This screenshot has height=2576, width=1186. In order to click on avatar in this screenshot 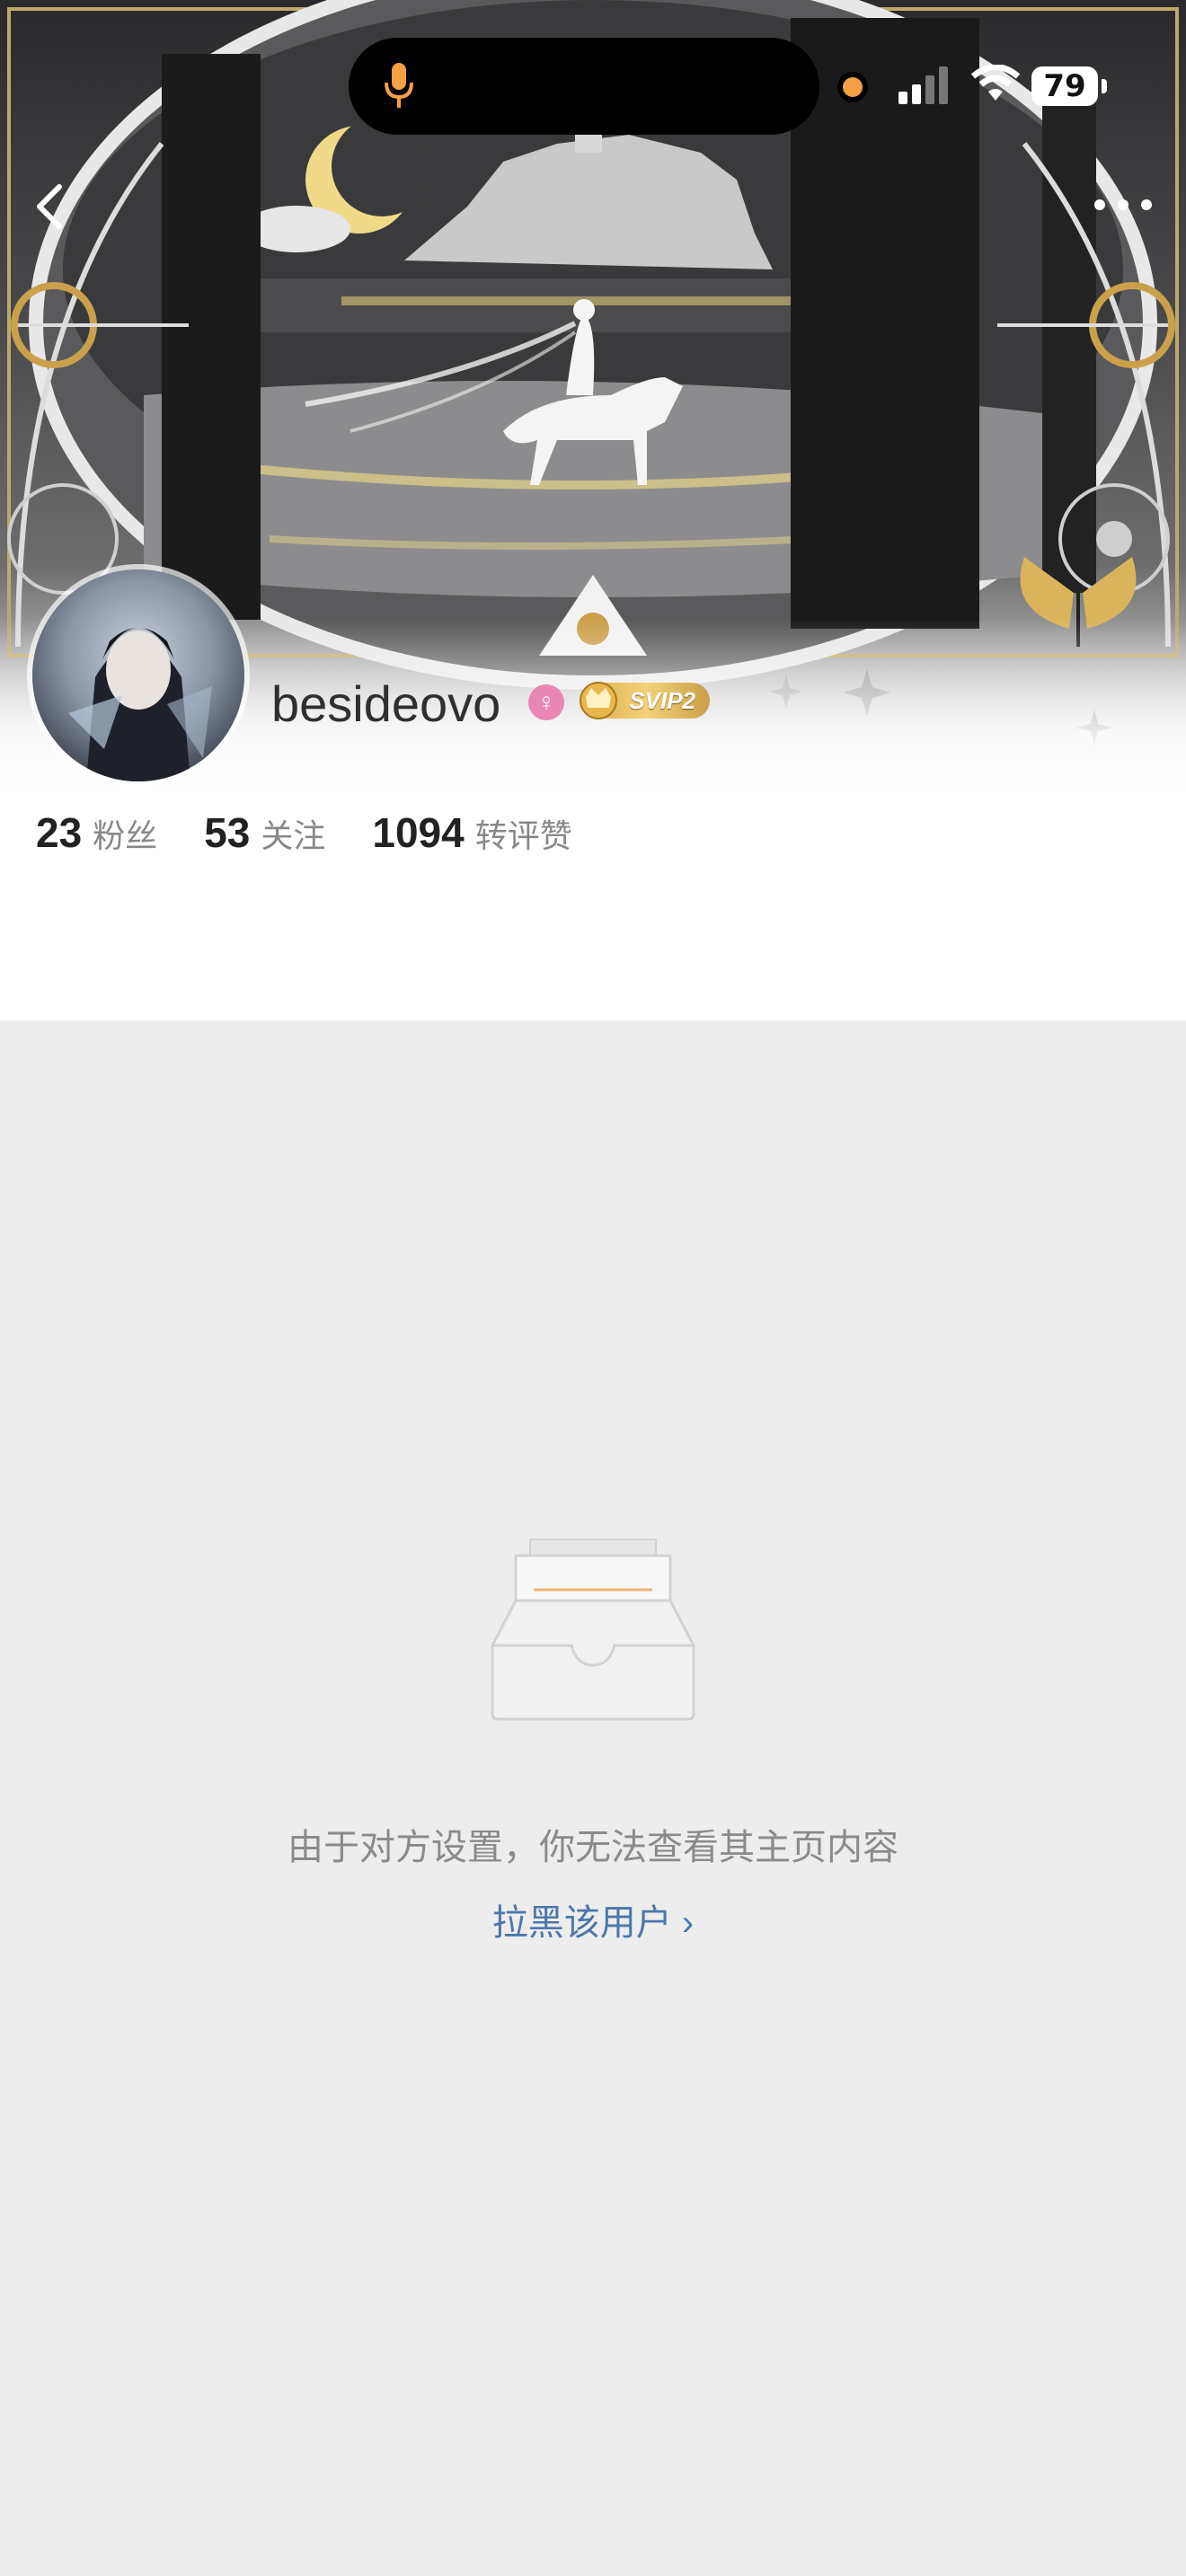, I will do `click(138, 675)`.